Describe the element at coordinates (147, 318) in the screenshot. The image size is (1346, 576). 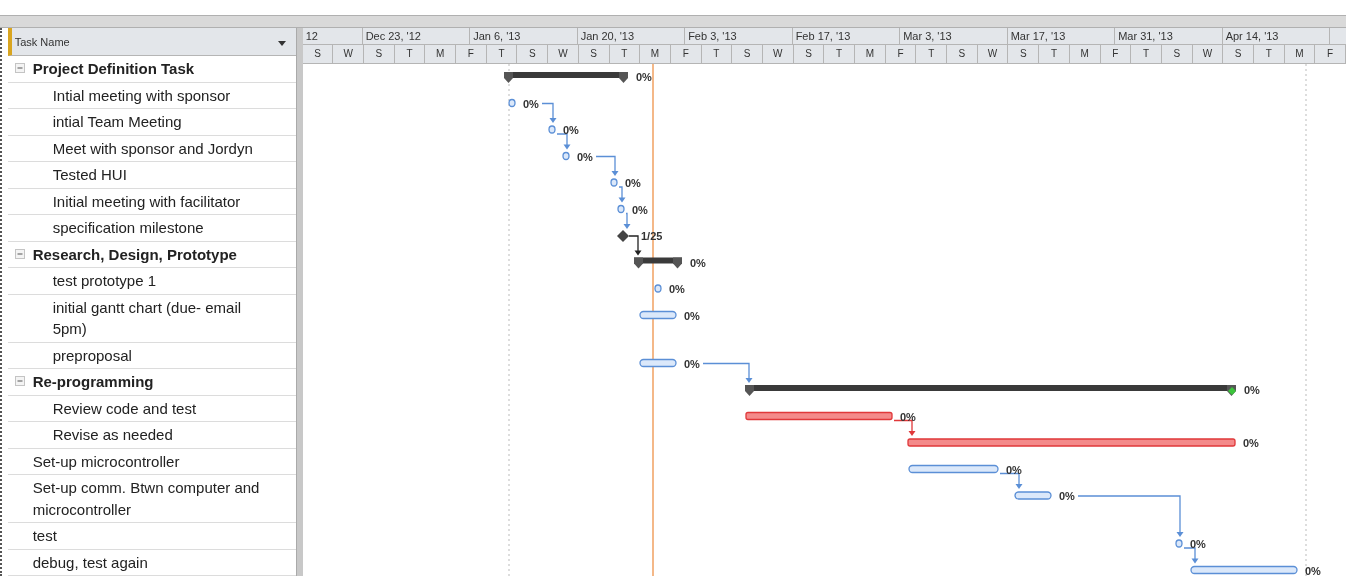
I see `task-name: initial gantt chart (due- email 5pm)` at that location.